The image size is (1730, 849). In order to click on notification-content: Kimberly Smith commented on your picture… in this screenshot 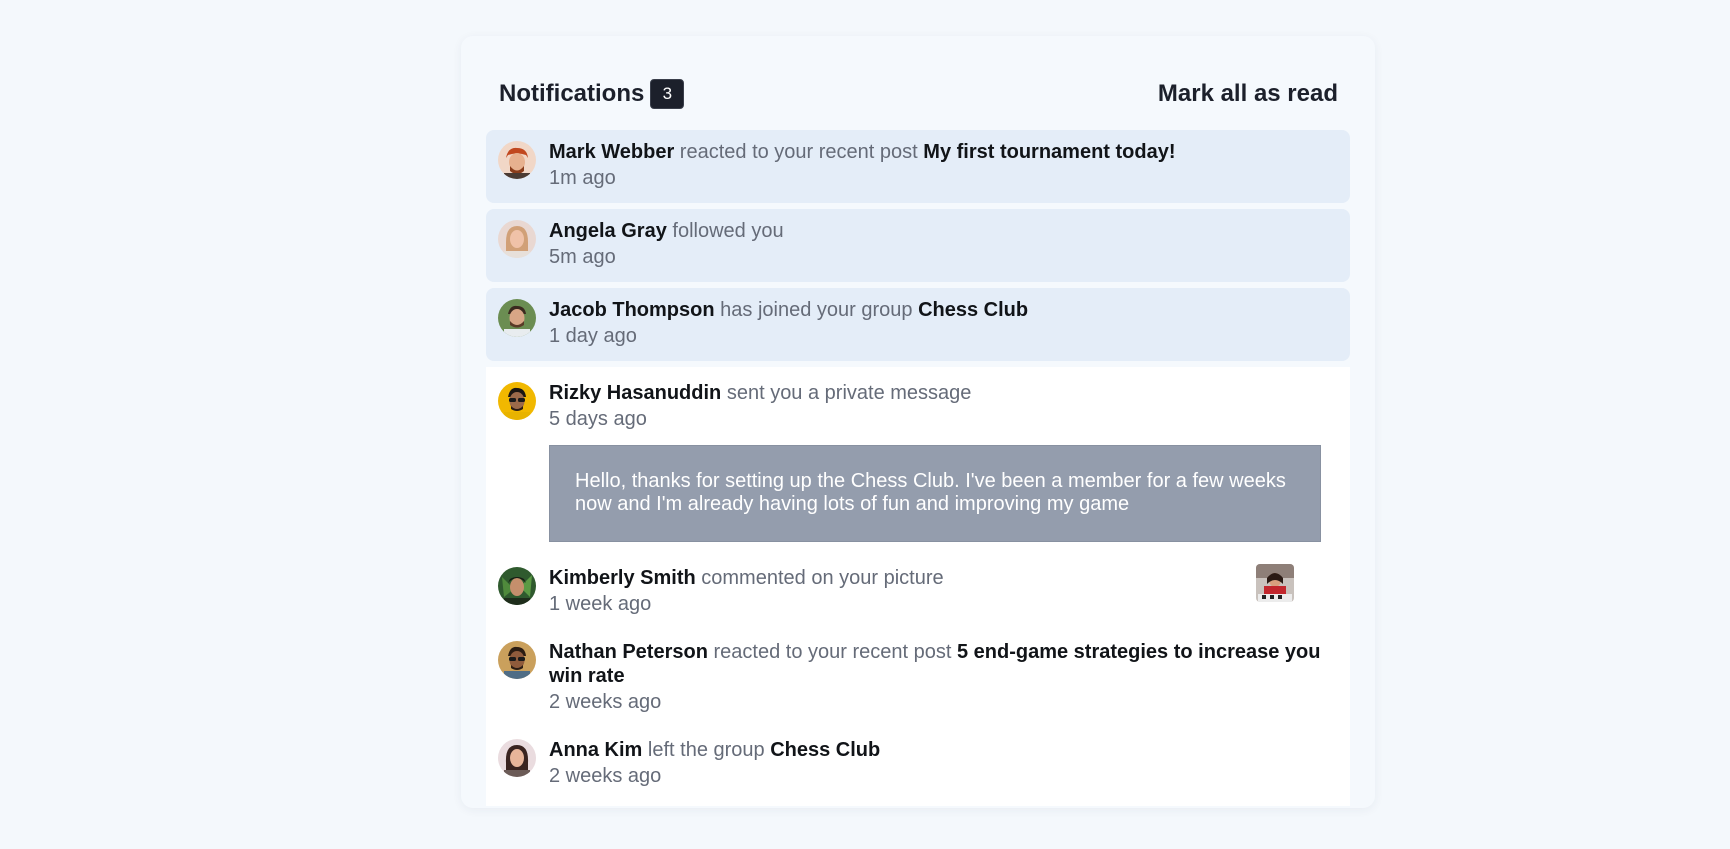, I will do `click(943, 591)`.